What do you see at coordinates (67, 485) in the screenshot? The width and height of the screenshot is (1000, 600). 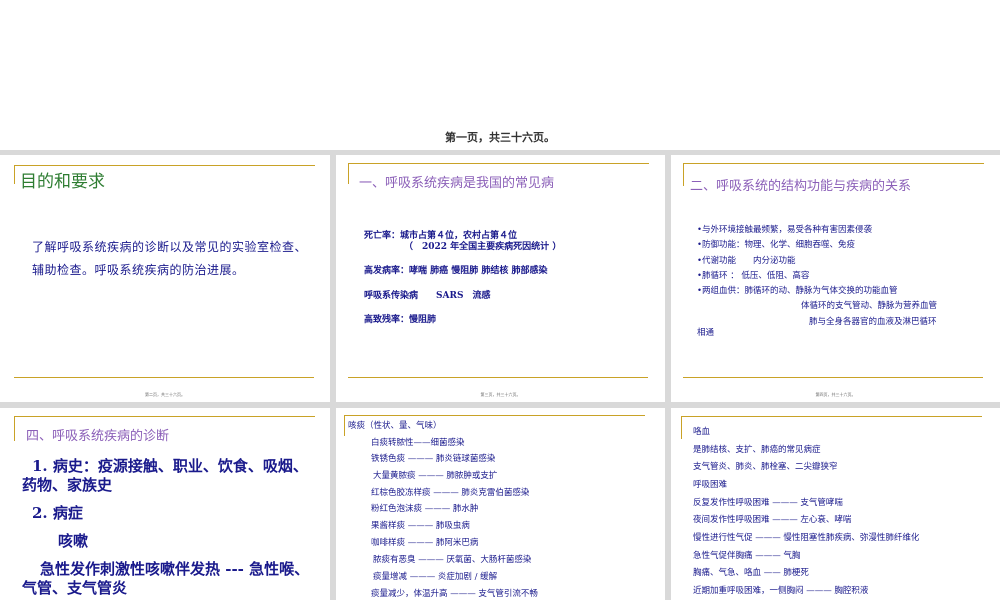 I see `body-line: 药物、家族史` at bounding box center [67, 485].